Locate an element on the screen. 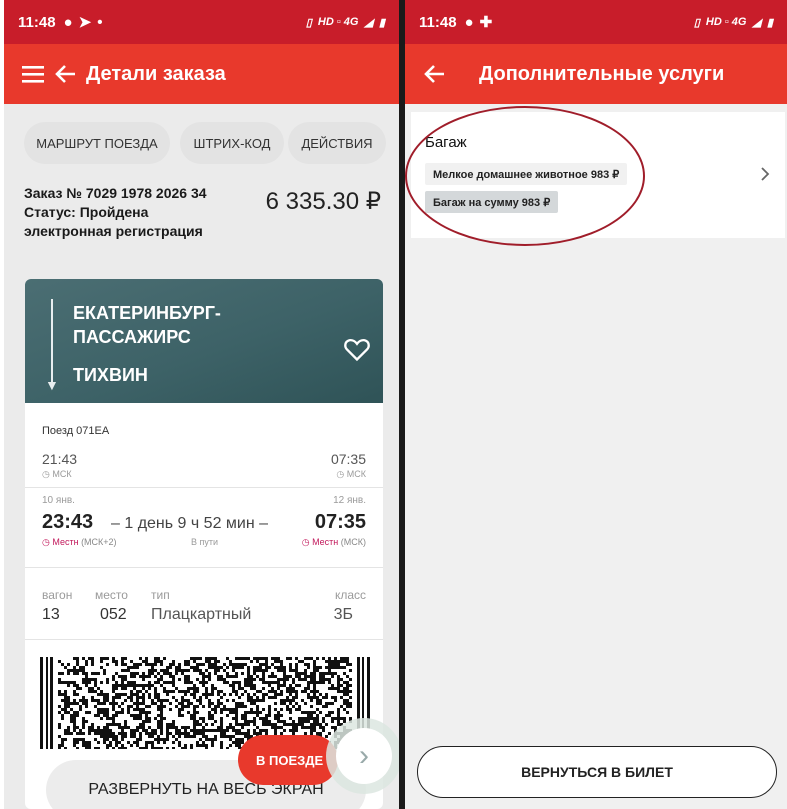  duration-text: 1 день 9 ч 52 мин is located at coordinates (189, 523).